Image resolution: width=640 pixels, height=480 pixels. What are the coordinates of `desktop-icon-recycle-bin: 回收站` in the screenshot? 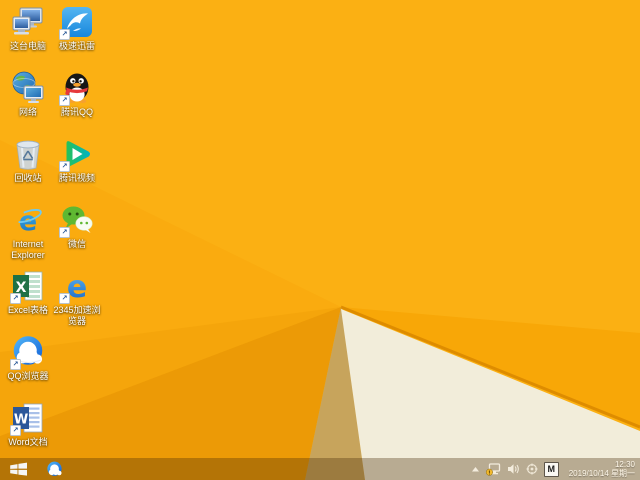 It's located at (28, 170).